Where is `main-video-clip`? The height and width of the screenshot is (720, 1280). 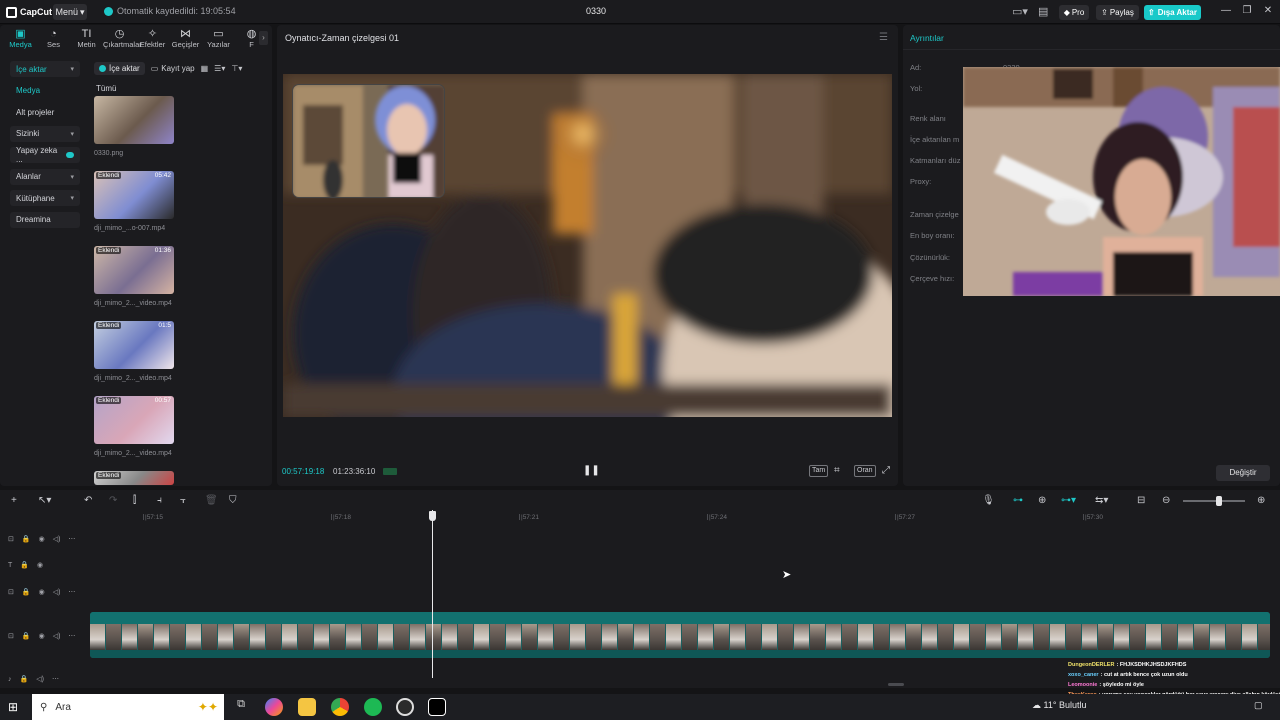
main-video-clip is located at coordinates (680, 635).